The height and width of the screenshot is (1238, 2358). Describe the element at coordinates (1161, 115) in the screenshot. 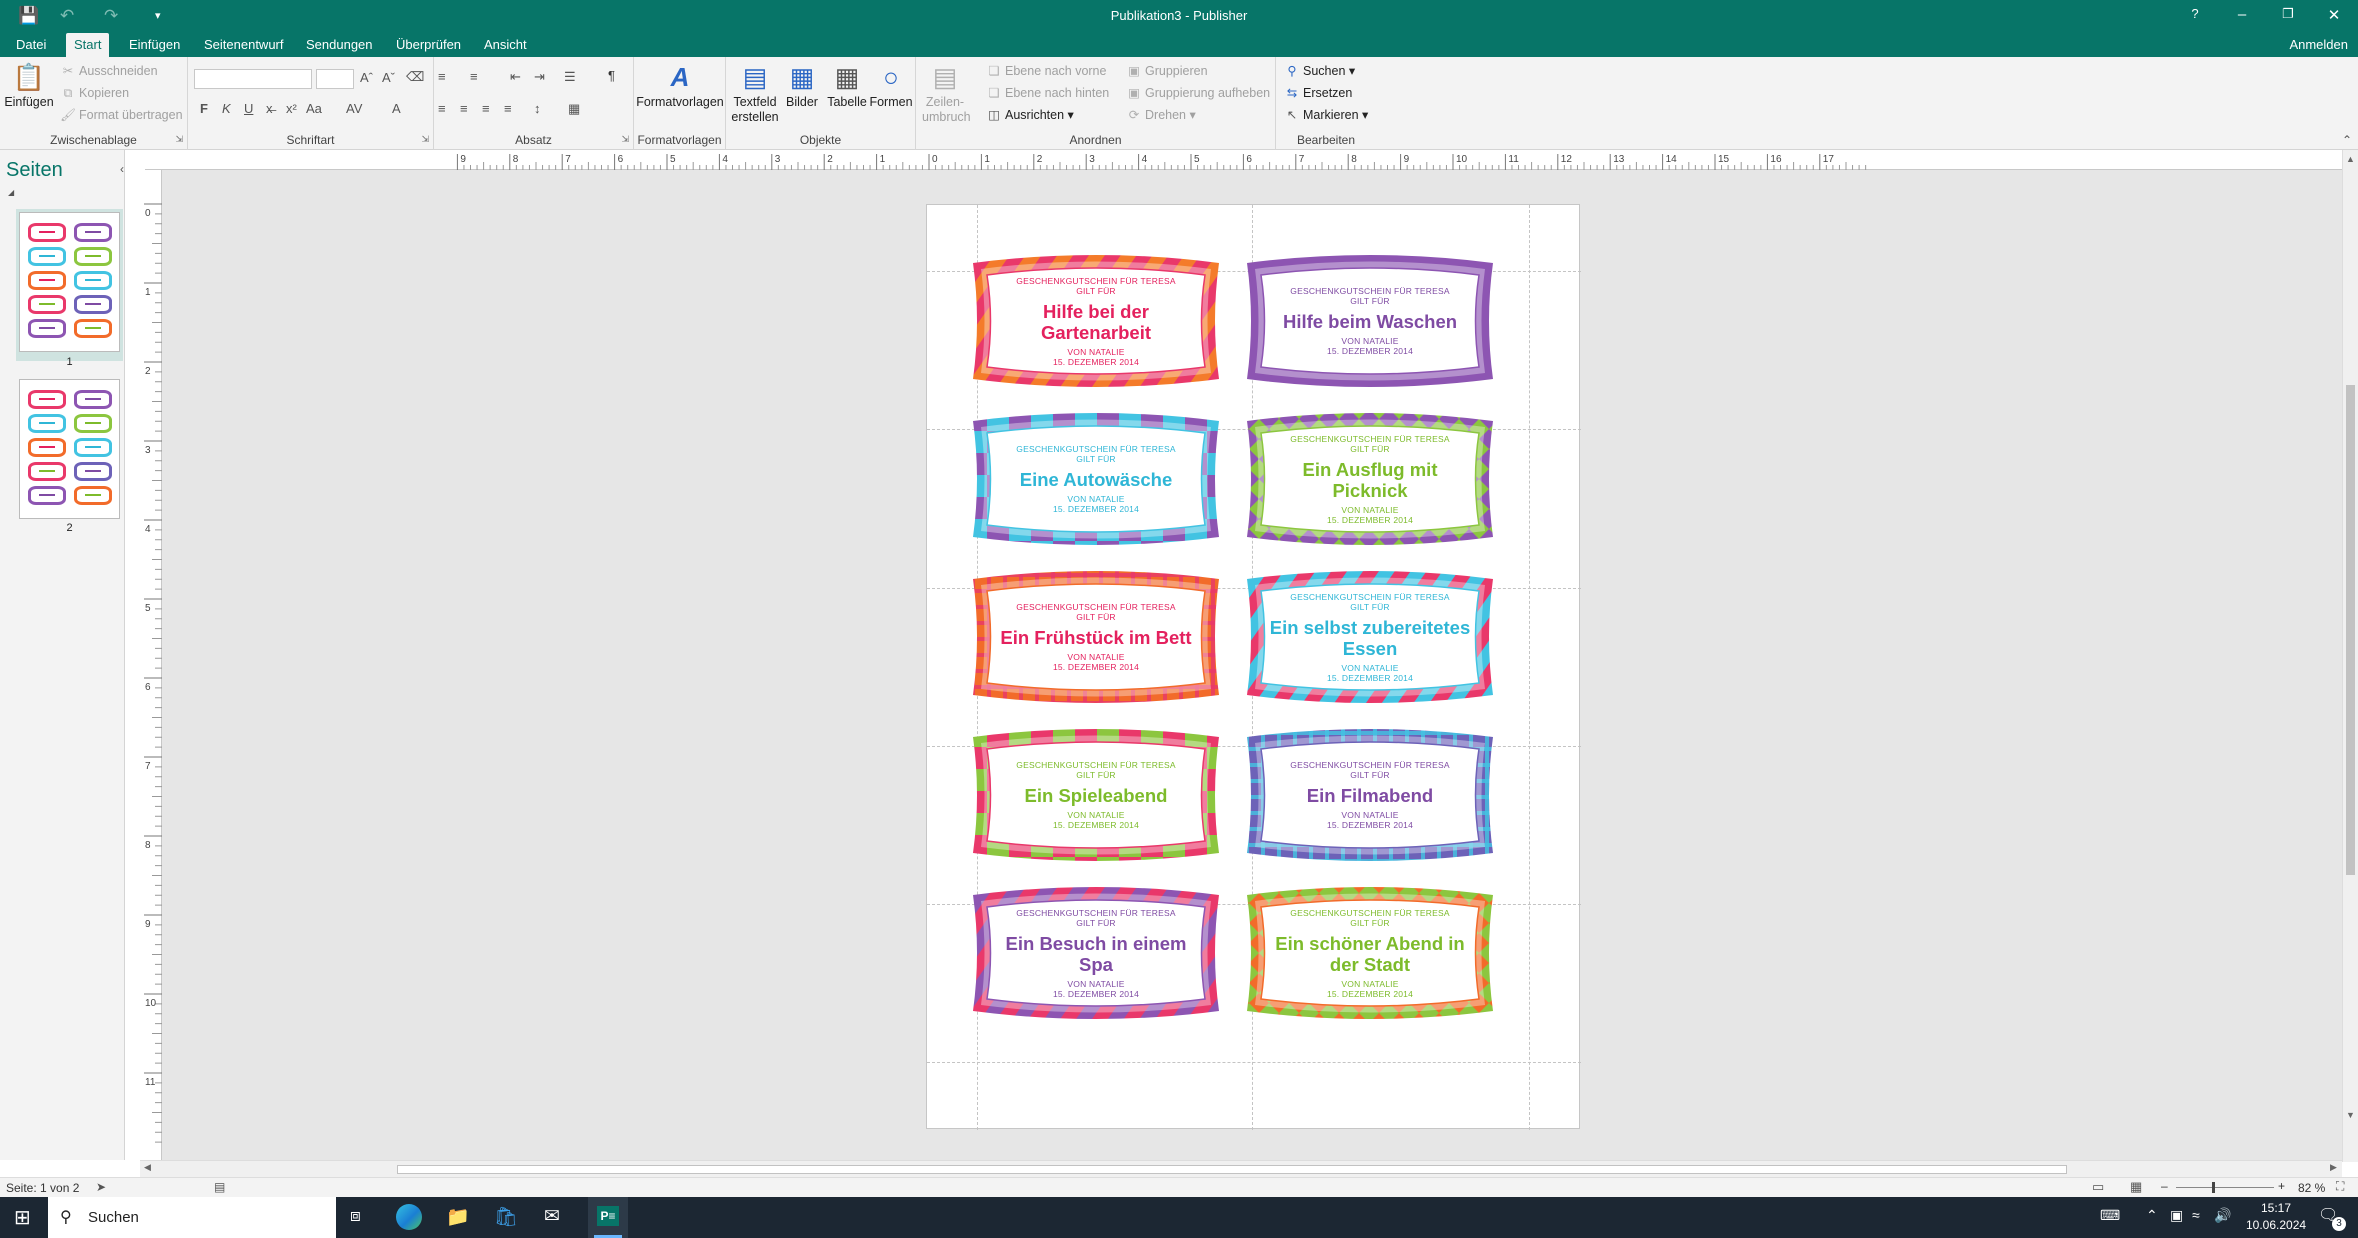

I see `rotate-button: ⟳ Drehen ▾` at that location.